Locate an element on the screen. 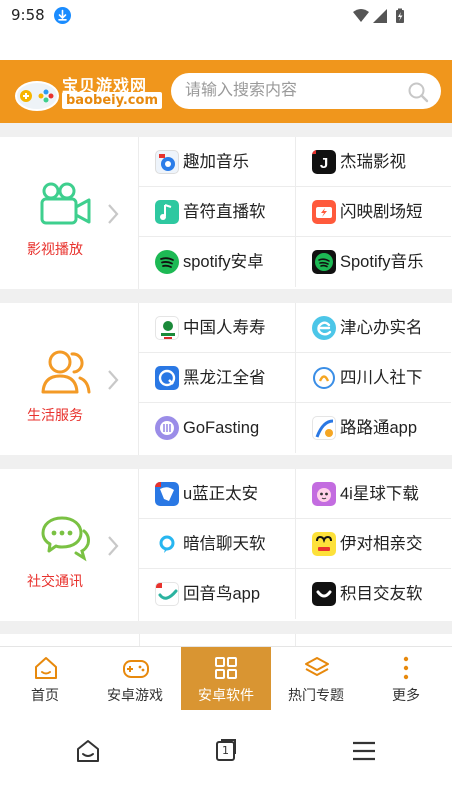 Image resolution: width=452 pixels, height=804 pixels. category-label: 影视播放 is located at coordinates (55, 250).